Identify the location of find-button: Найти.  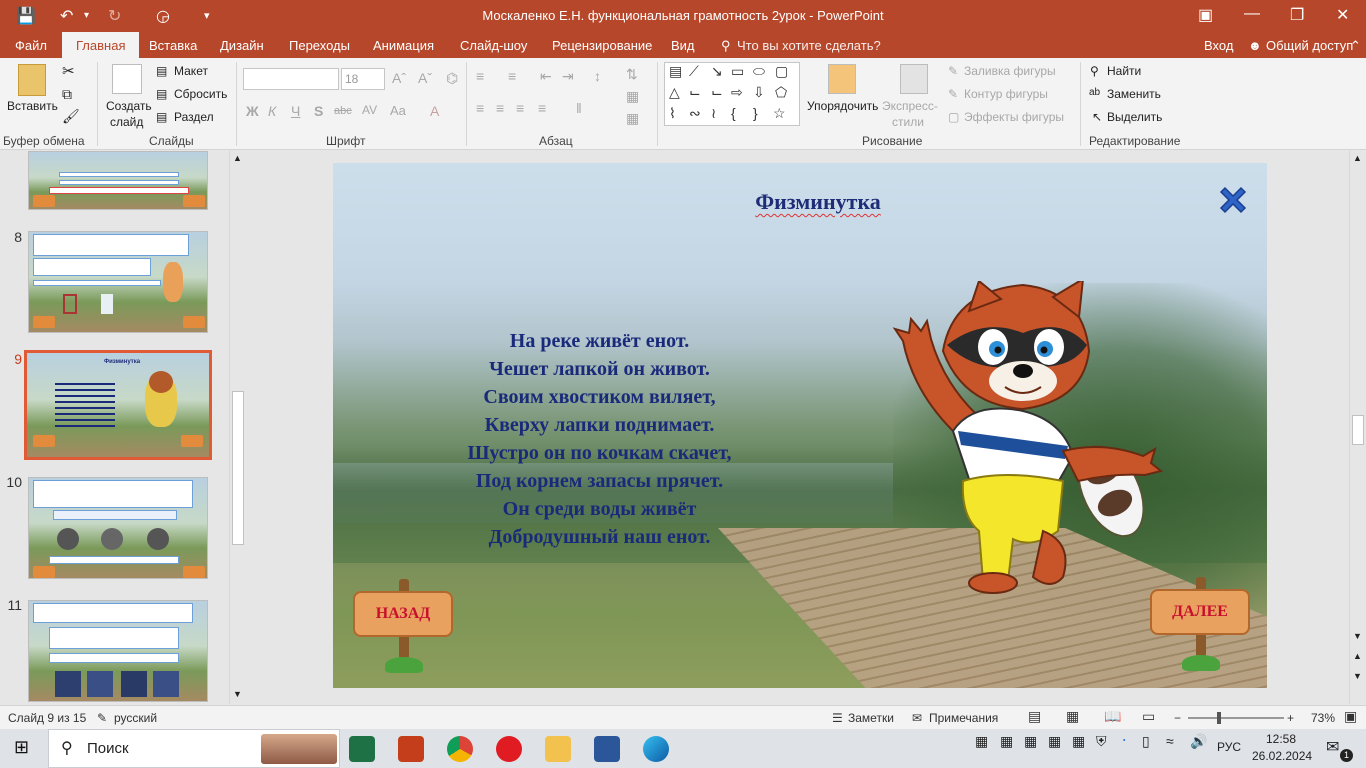
(1124, 71).